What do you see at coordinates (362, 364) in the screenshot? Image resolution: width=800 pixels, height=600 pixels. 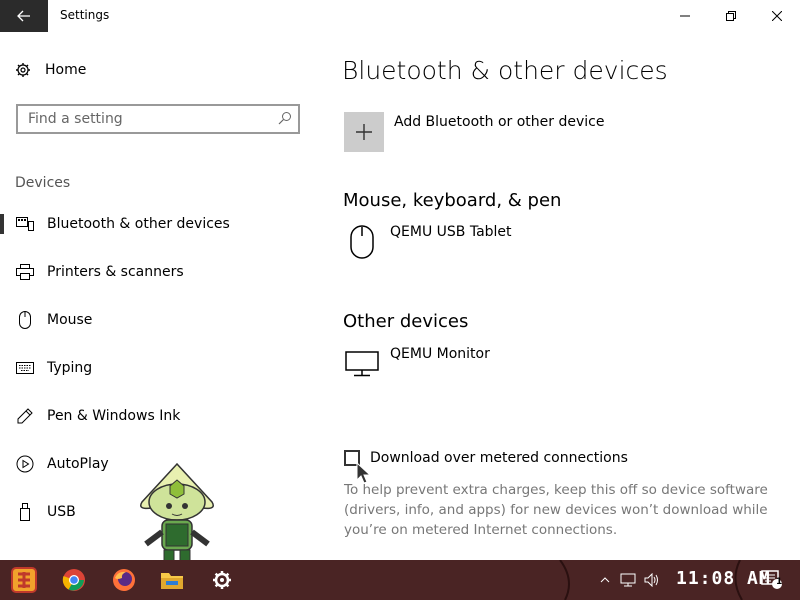 I see `monitor-icon` at bounding box center [362, 364].